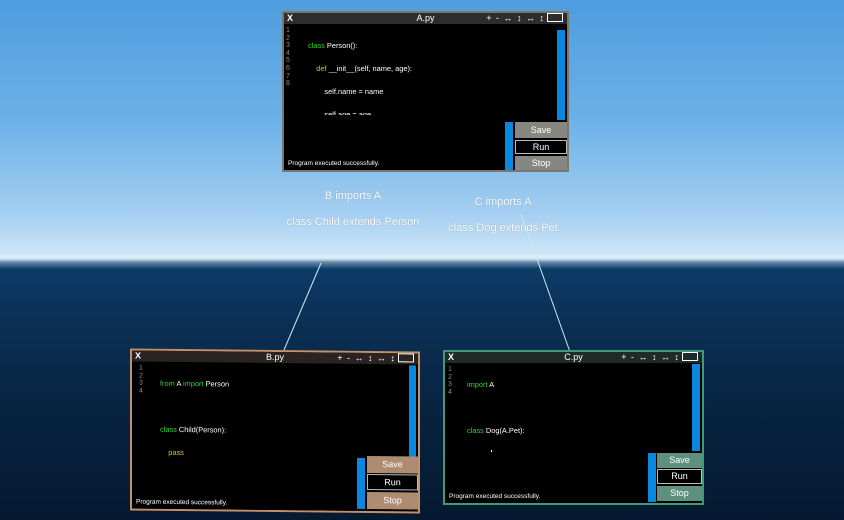  I want to click on link-a-to-b, so click(302, 306).